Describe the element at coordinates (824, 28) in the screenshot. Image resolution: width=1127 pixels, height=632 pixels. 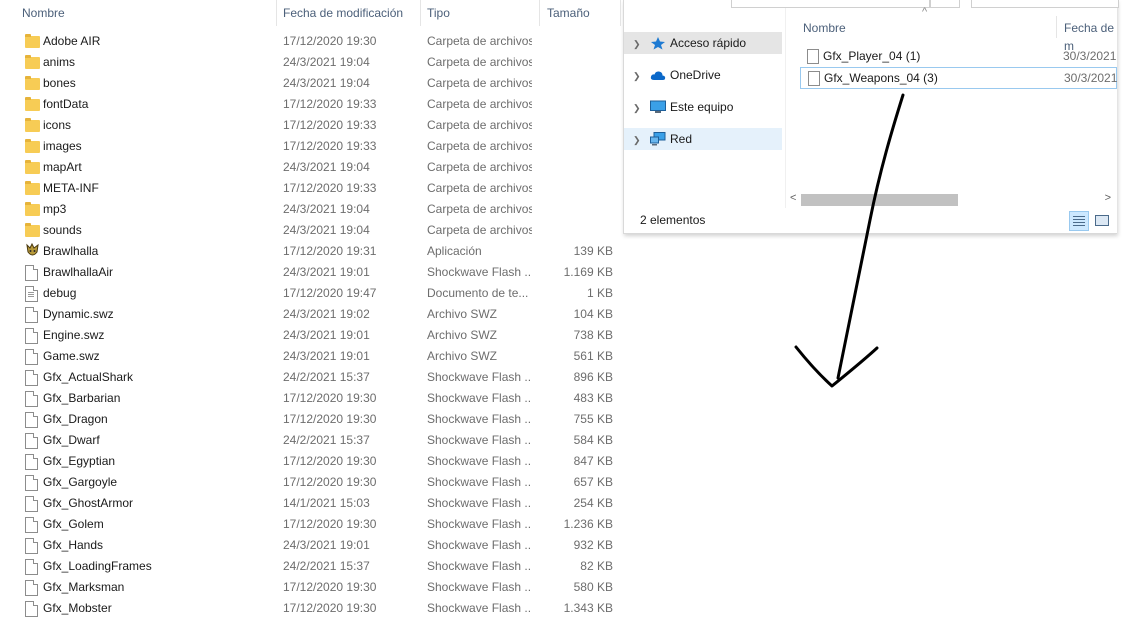
I see `dialog-column-header-name: Nombre` at that location.